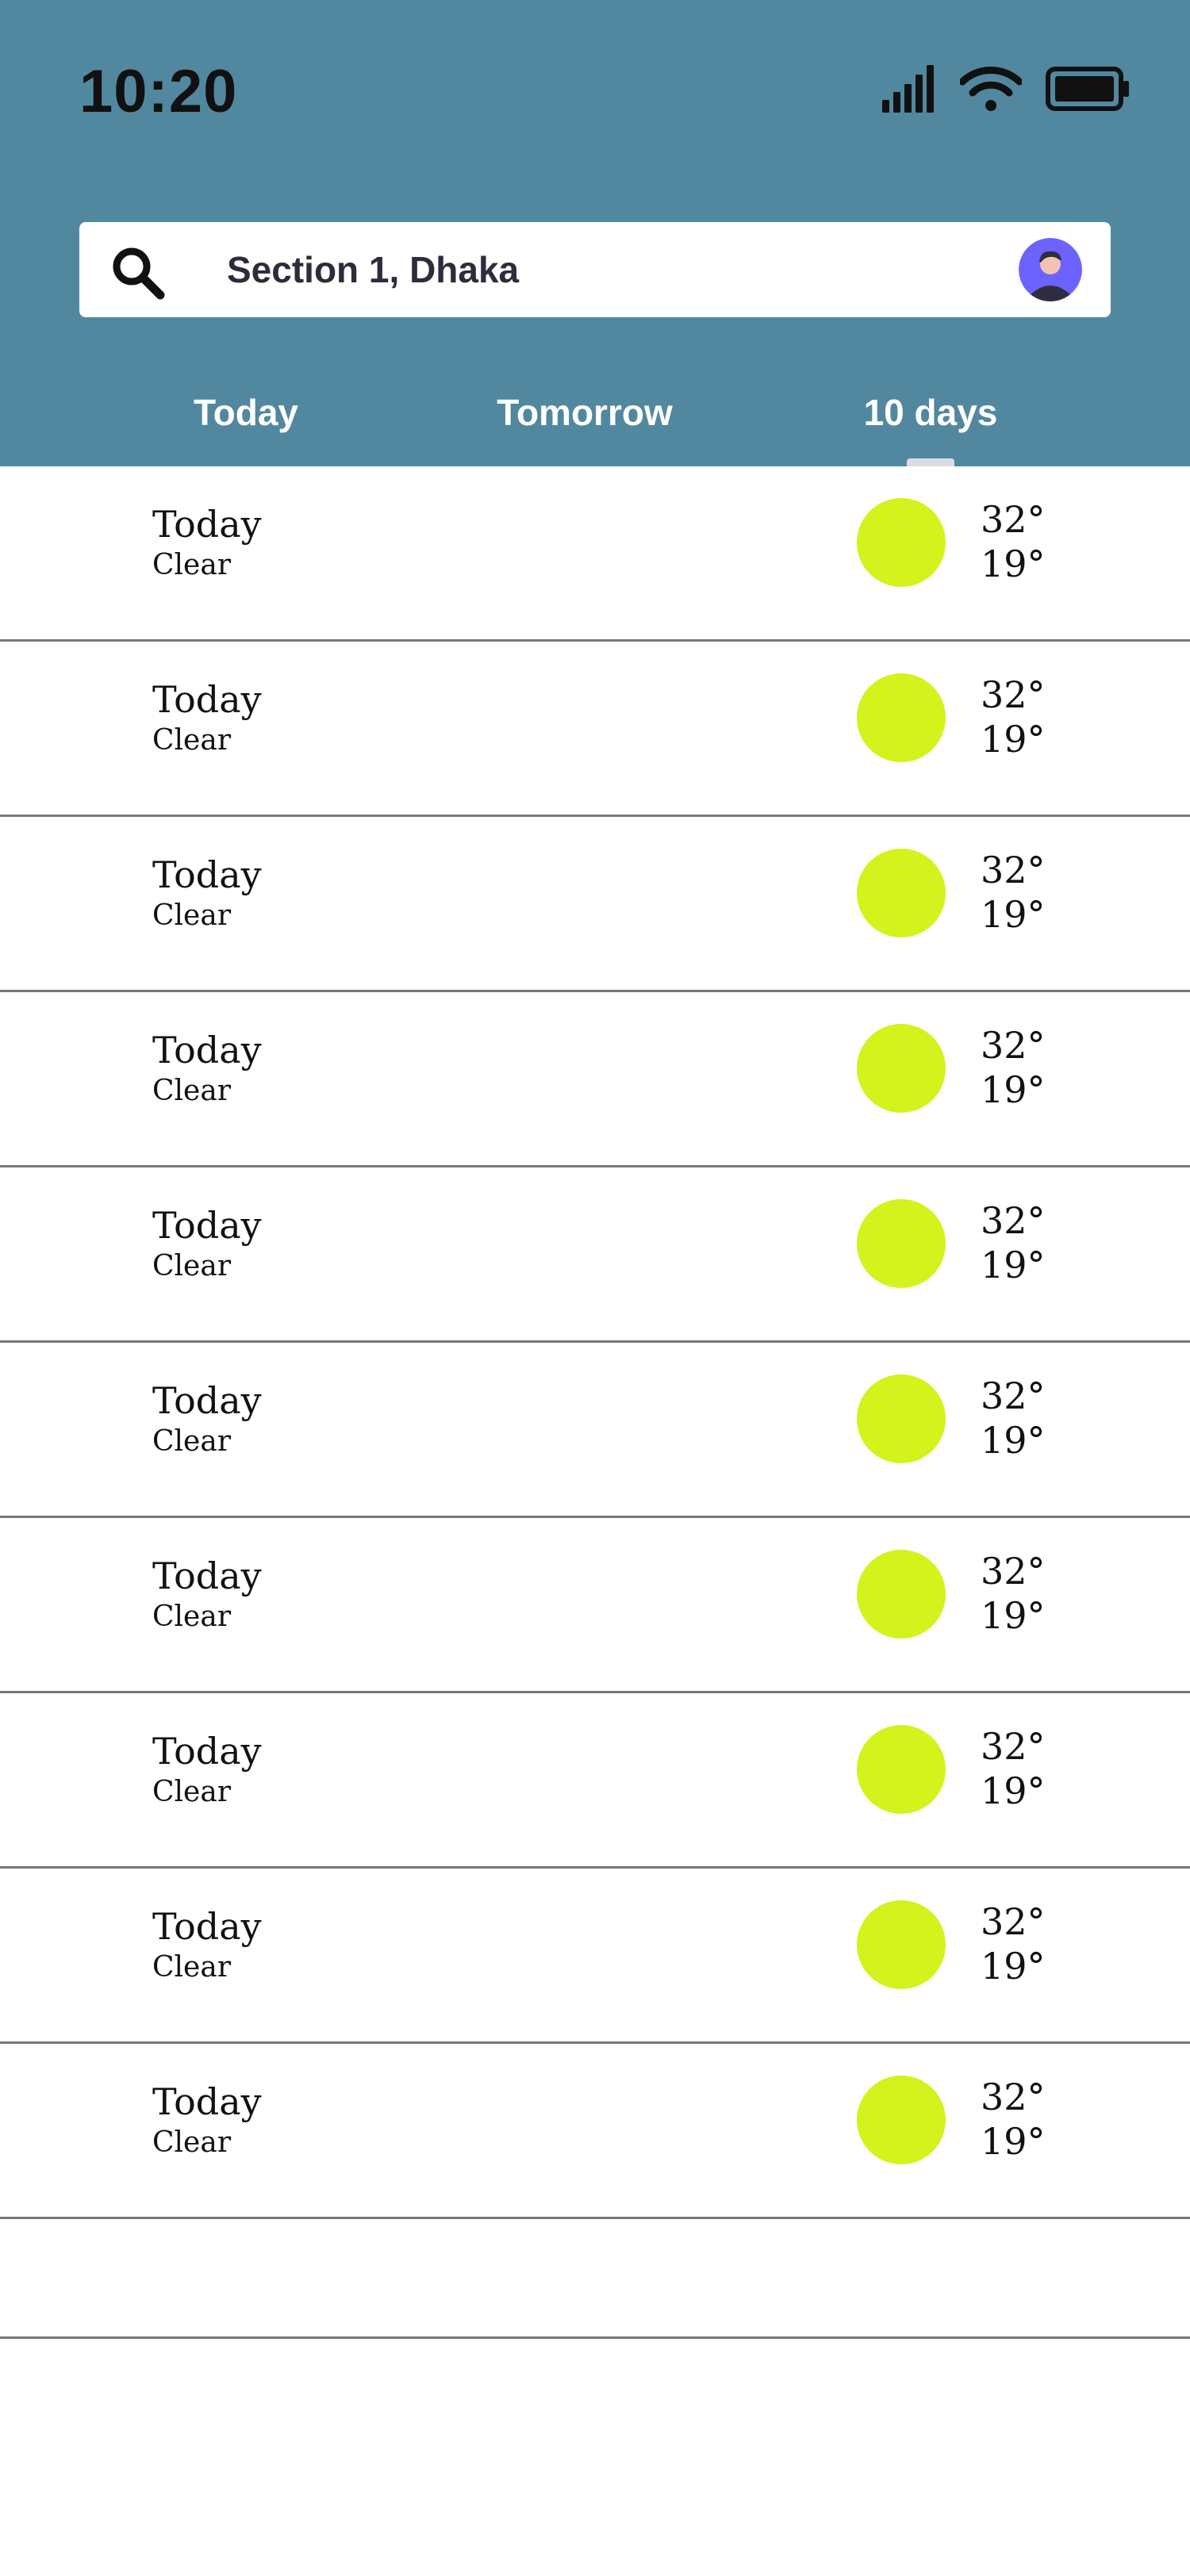 This screenshot has height=2576, width=1190. I want to click on signal-icon, so click(908, 89).